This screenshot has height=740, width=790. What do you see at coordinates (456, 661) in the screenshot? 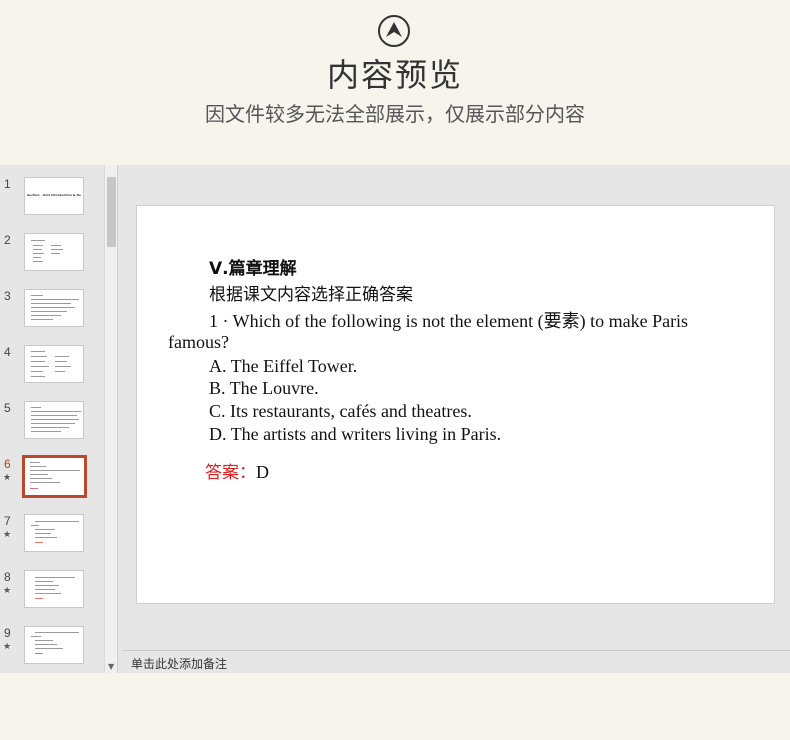
I see `notes-pane: 单击此处添加备注` at bounding box center [456, 661].